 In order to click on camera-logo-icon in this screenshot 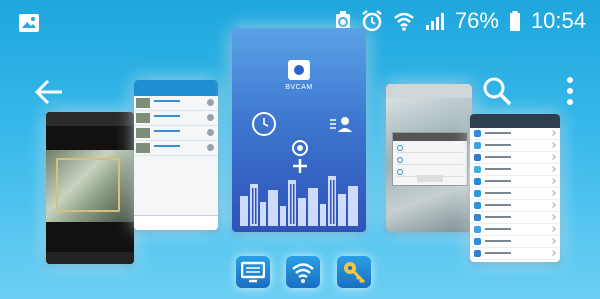, I will do `click(299, 70)`.